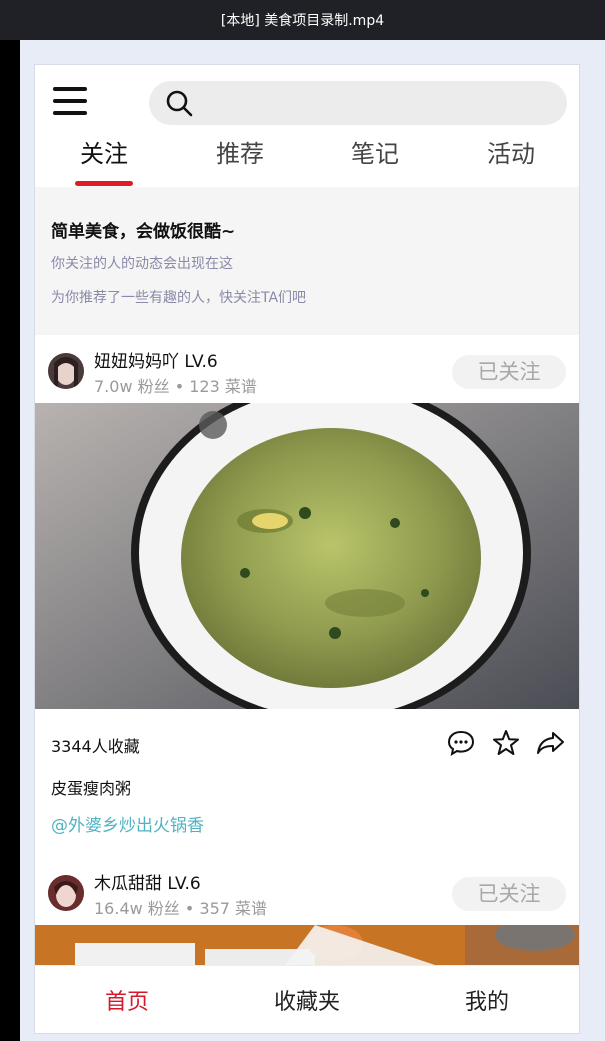 This screenshot has height=1041, width=605. I want to click on user-stats: 16.4w 粉丝 • 357 菜谱, so click(181, 908).